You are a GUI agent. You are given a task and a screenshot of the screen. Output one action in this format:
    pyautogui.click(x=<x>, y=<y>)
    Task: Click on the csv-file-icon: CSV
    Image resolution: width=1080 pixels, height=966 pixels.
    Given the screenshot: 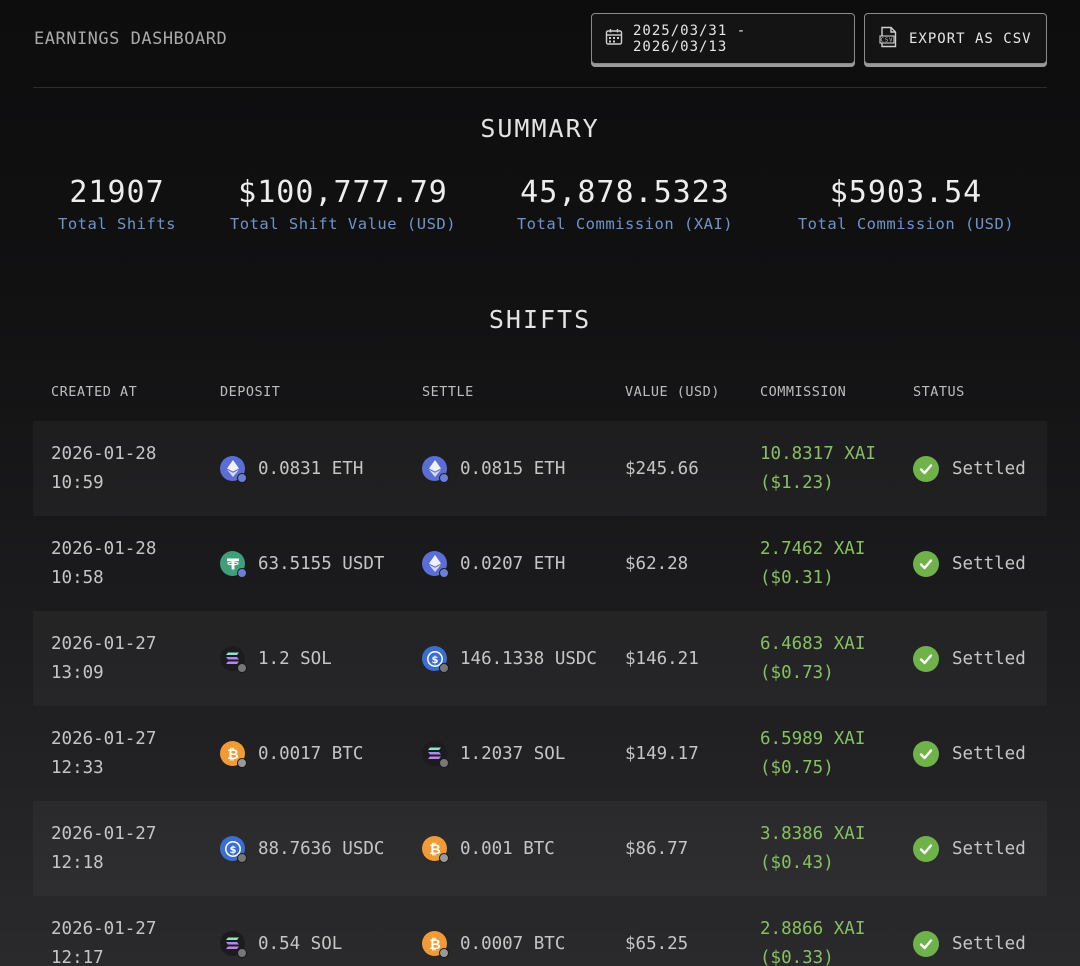 What is the action you would take?
    pyautogui.click(x=889, y=39)
    